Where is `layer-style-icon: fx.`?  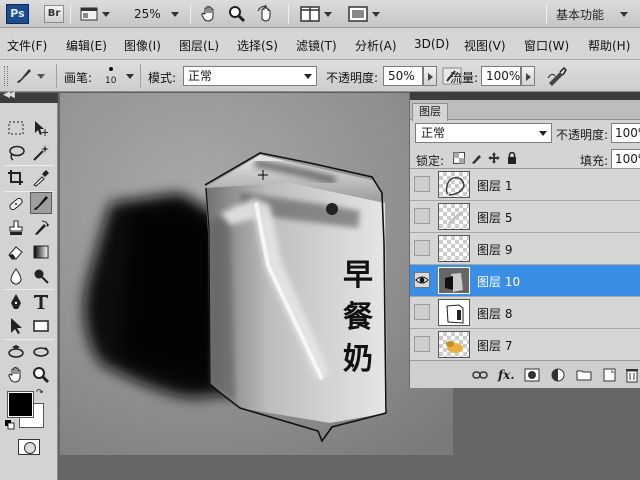 layer-style-icon: fx. is located at coordinates (506, 375).